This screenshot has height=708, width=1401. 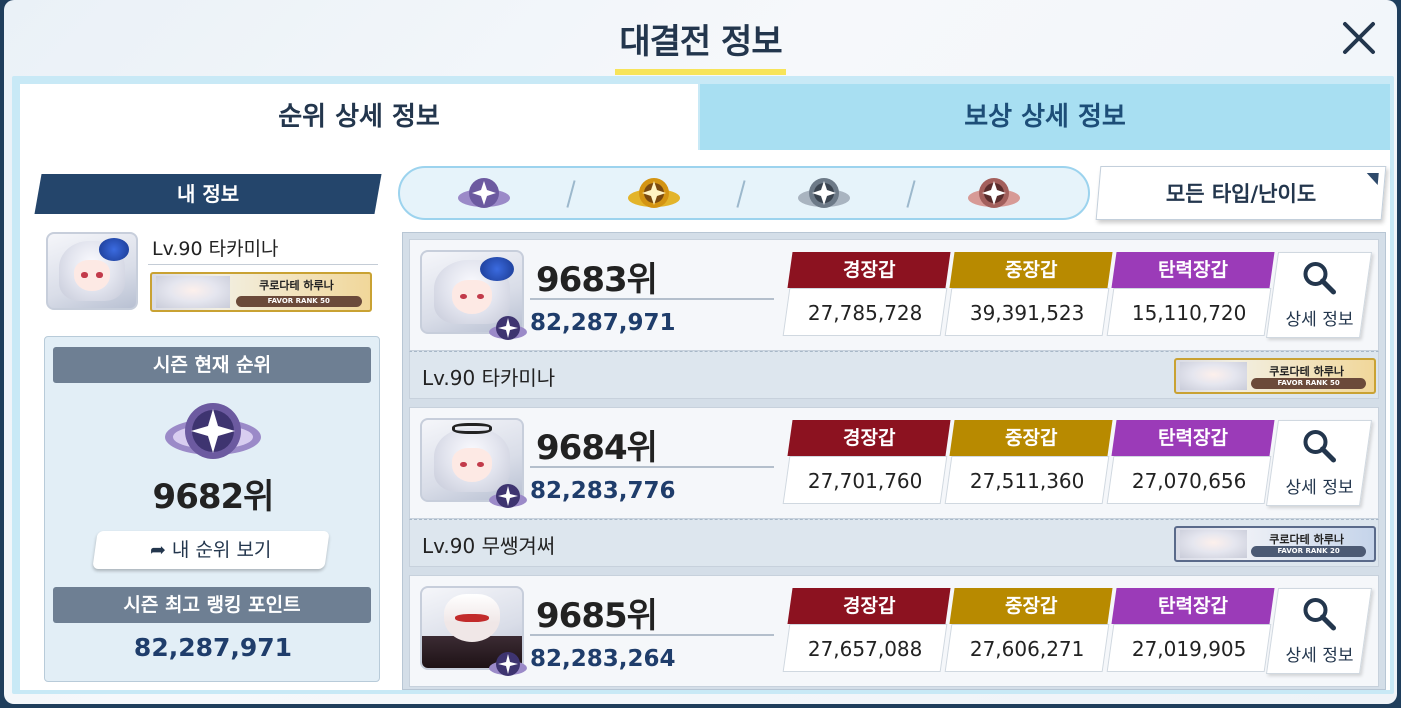 What do you see at coordinates (603, 323) in the screenshot?
I see `entry-score: 82,287,971` at bounding box center [603, 323].